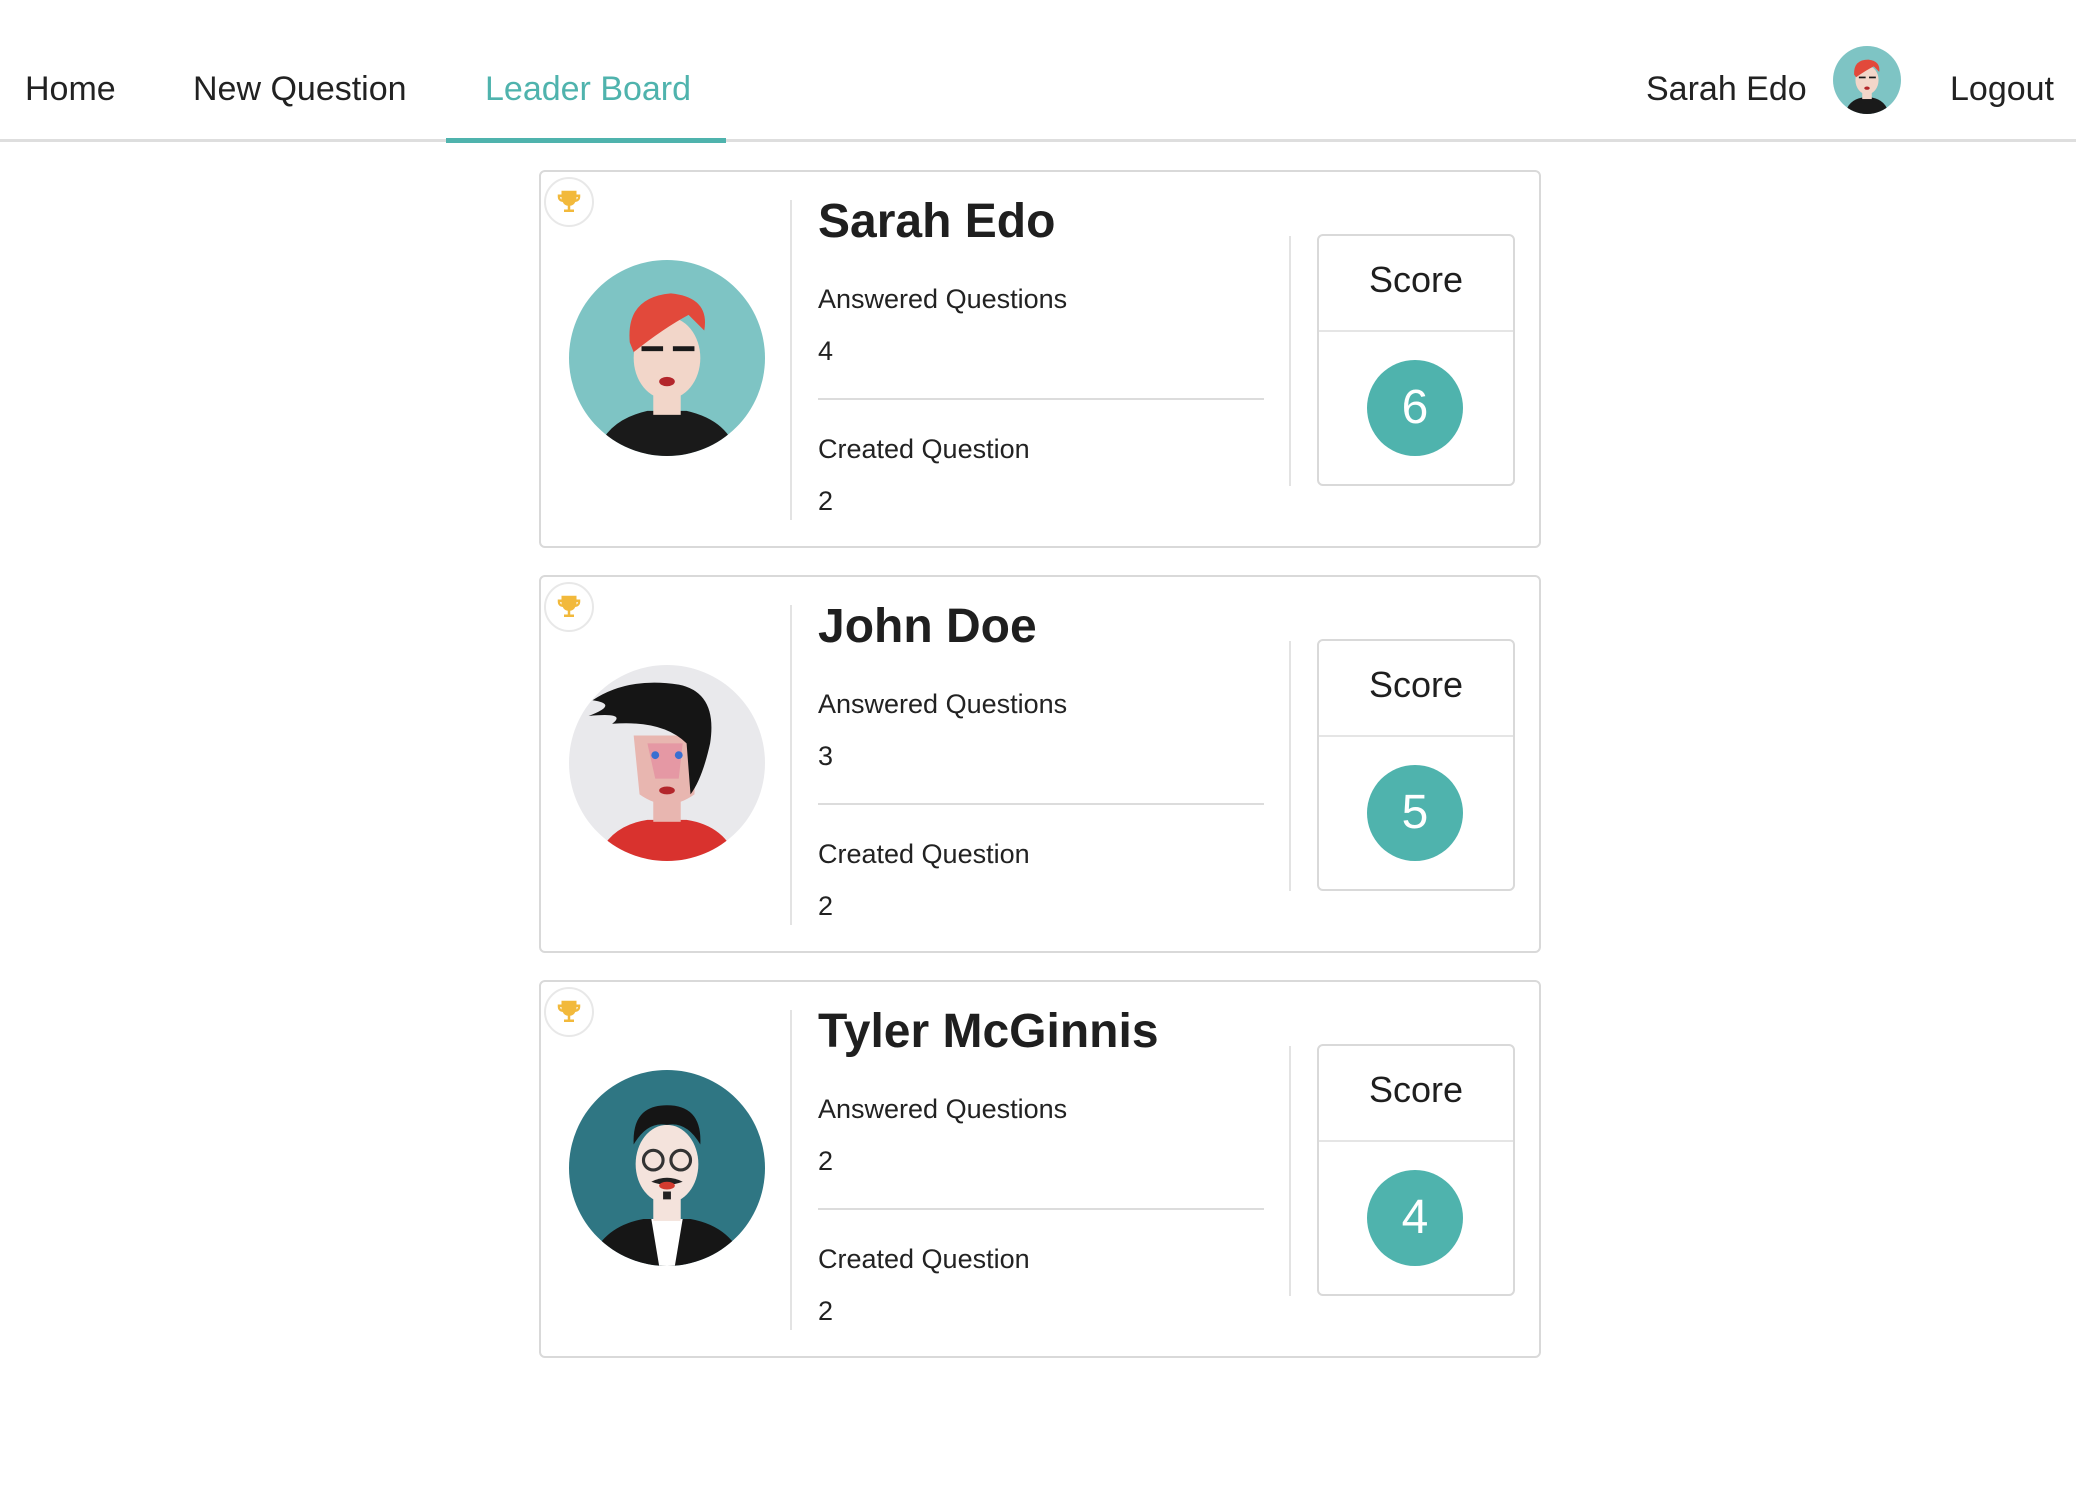 This screenshot has width=2076, height=1488. I want to click on answered-questions-value: 4, so click(826, 351).